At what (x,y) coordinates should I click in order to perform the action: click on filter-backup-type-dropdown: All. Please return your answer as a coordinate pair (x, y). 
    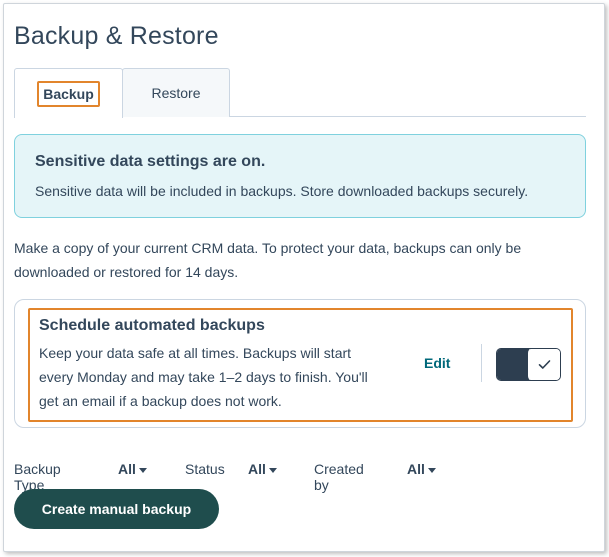
    Looking at the image, I should click on (132, 469).